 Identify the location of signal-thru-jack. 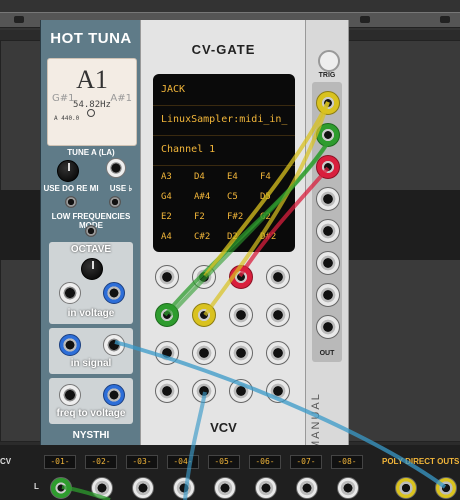
(114, 345).